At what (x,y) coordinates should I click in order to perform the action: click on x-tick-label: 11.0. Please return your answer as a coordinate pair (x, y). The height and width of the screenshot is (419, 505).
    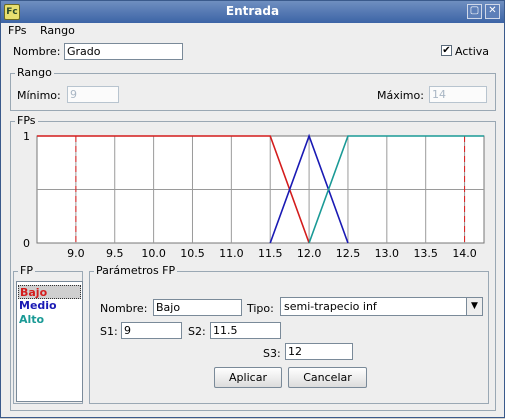
    Looking at the image, I should click on (231, 253).